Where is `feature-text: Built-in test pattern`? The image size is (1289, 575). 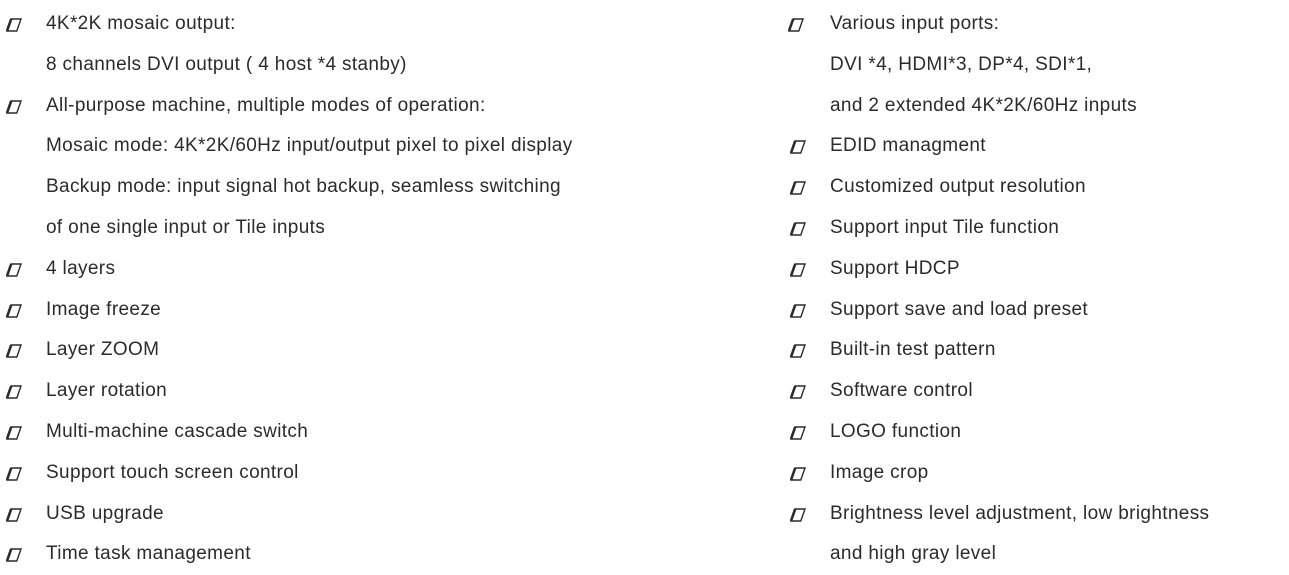 feature-text: Built-in test pattern is located at coordinates (913, 350).